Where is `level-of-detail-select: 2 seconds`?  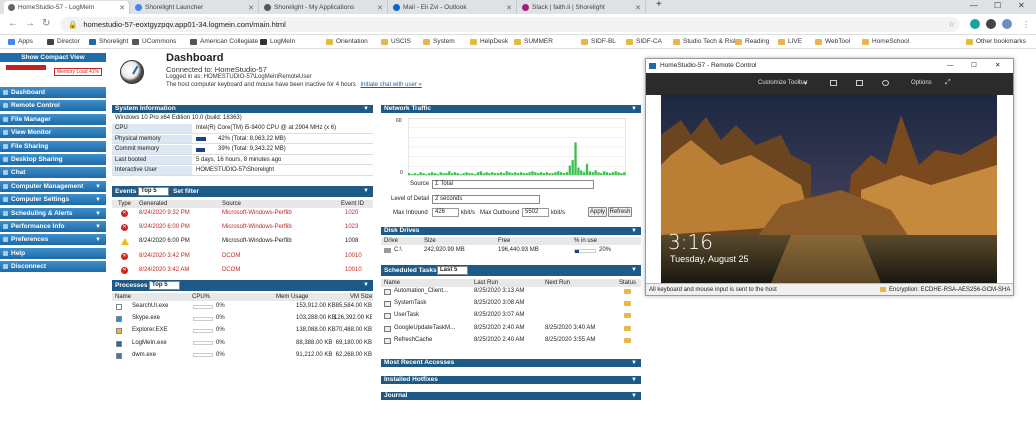
level-of-detail-select: 2 seconds is located at coordinates (486, 199).